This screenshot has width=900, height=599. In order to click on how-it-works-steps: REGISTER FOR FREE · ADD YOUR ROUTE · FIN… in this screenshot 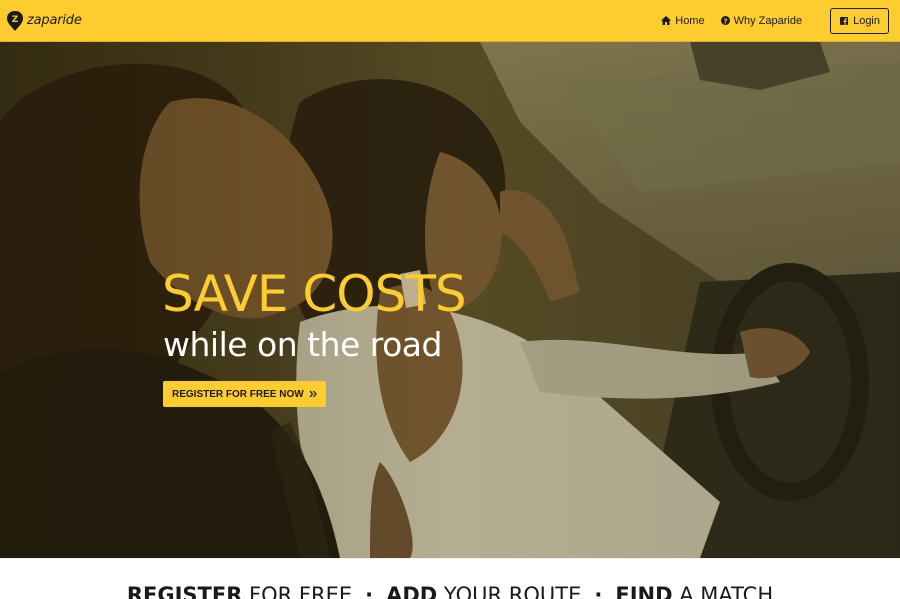, I will do `click(450, 578)`.